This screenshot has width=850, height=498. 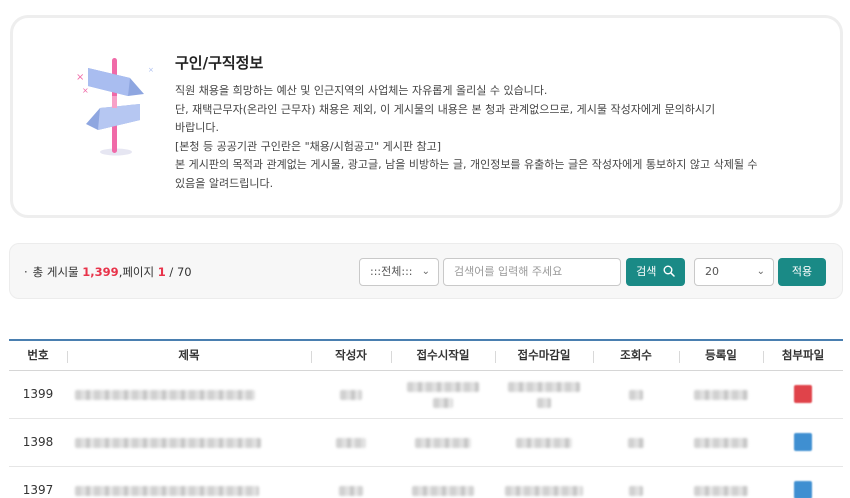 I want to click on column-header-reg-date: 등록일, so click(x=721, y=355).